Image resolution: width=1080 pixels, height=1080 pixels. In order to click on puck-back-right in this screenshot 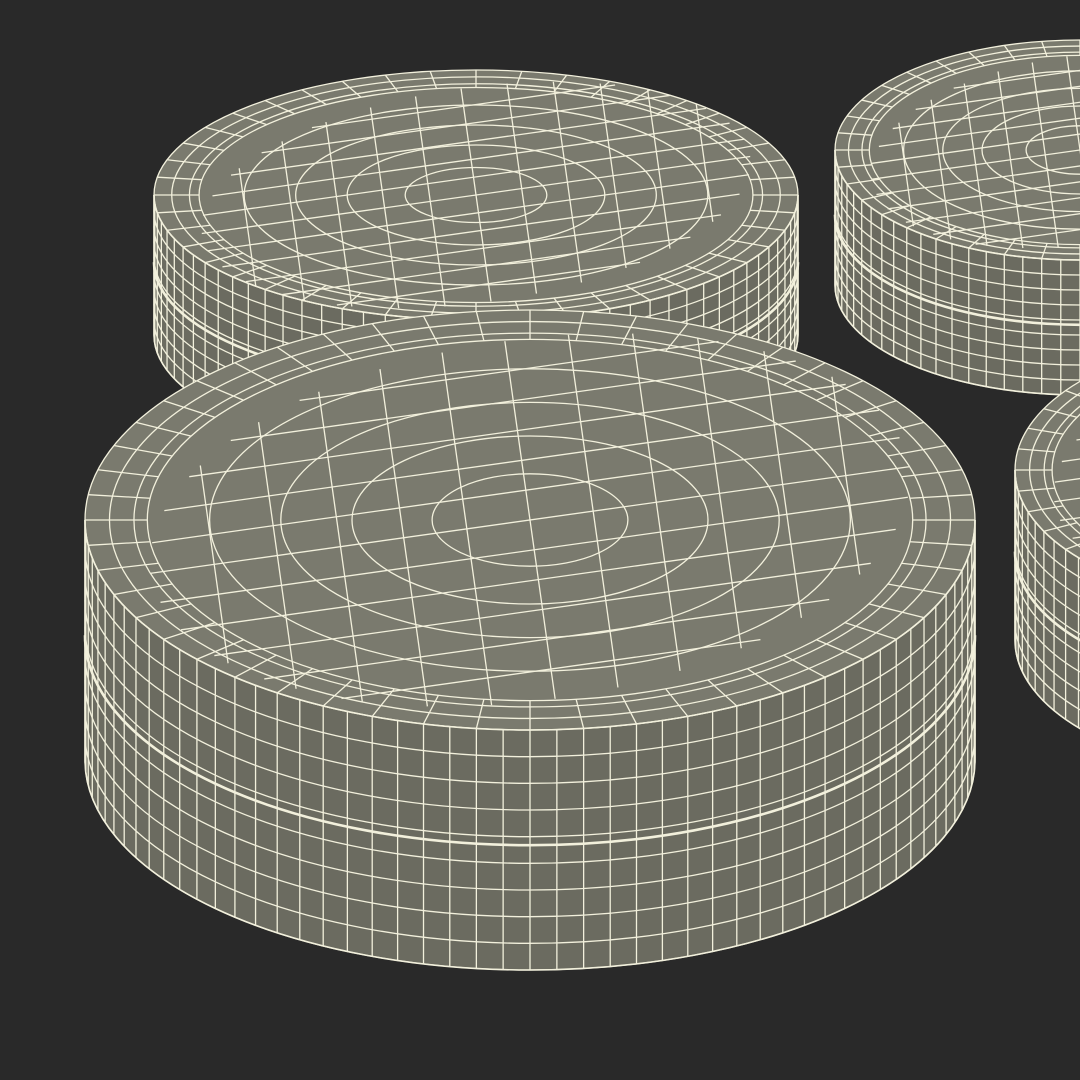, I will do `click(956, 217)`.